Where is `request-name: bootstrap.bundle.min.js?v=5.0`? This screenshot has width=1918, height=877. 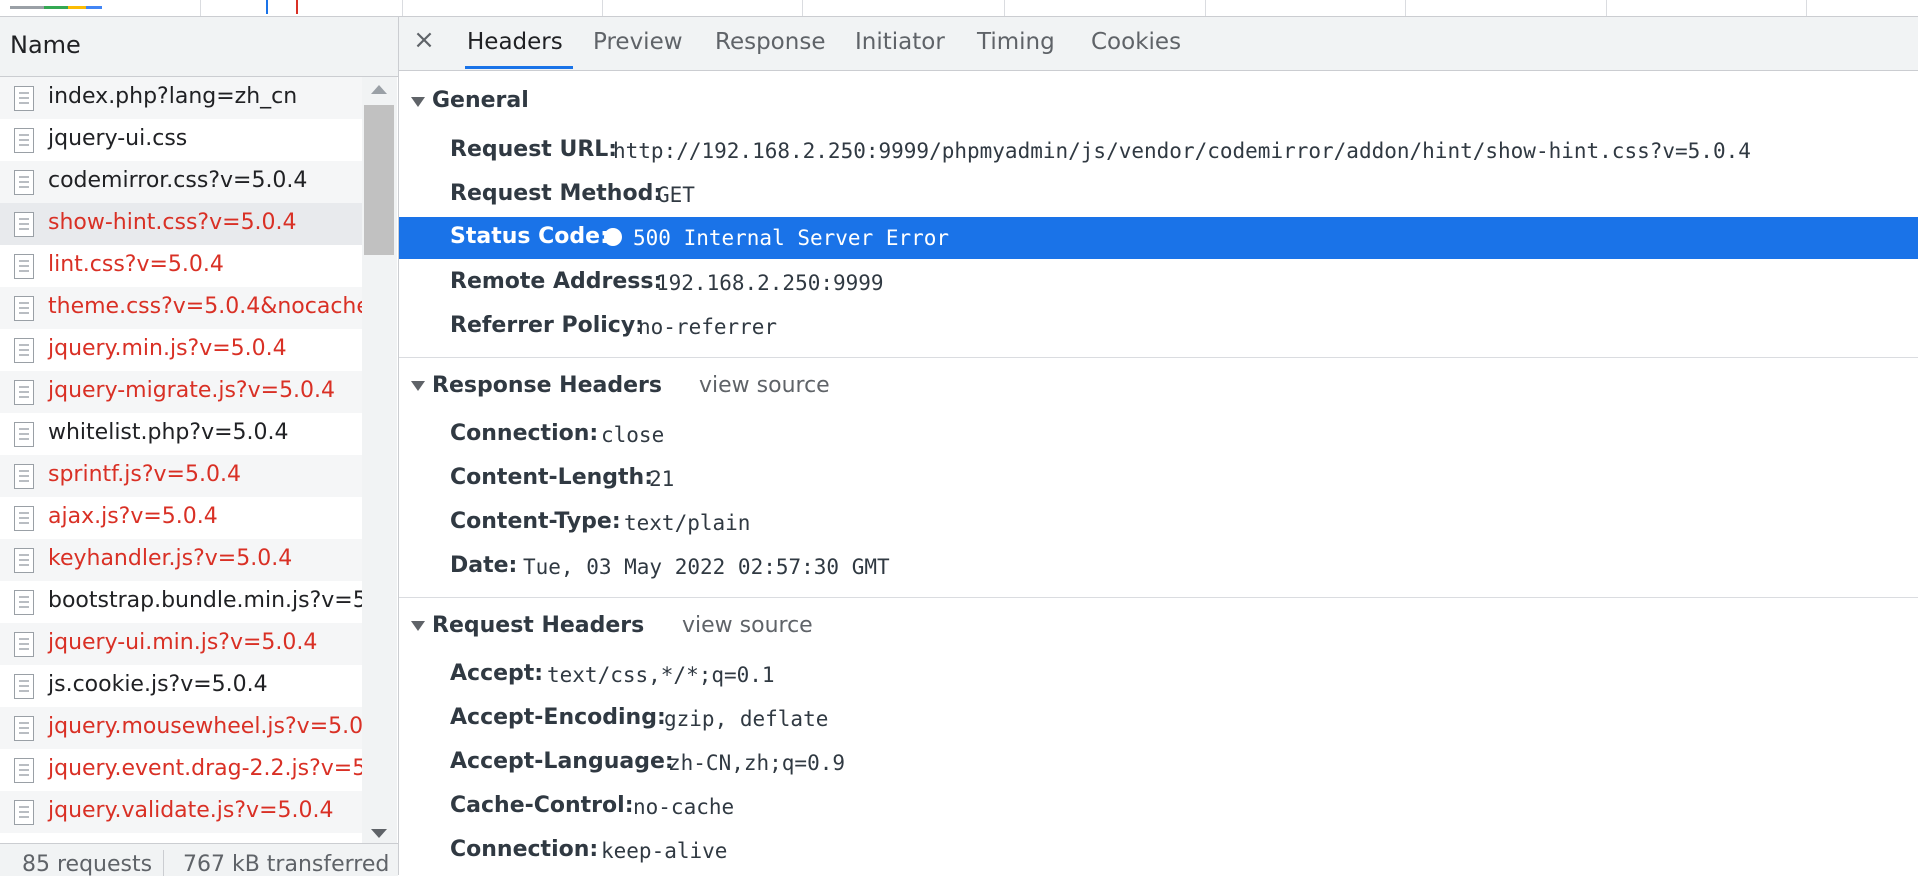
request-name: bootstrap.bundle.min.js?v=5.0 is located at coordinates (205, 600).